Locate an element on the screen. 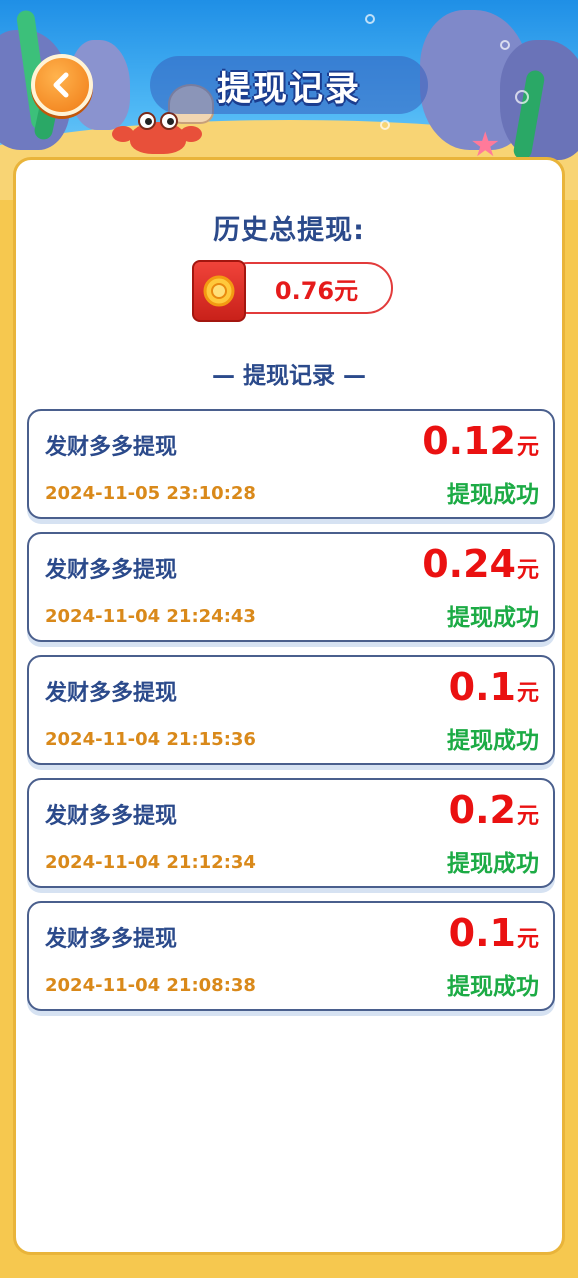 The width and height of the screenshot is (578, 1278). total-withdraw-pill: 0.76元 is located at coordinates (307, 288).